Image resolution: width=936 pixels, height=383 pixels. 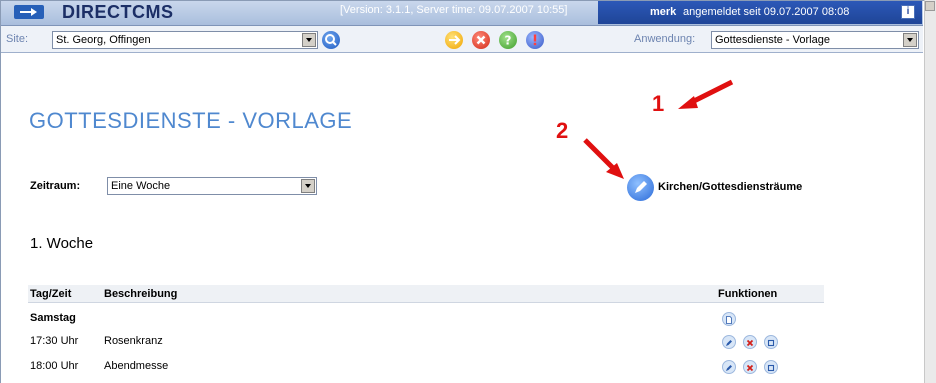 I want to click on annotation-number-2: 2, so click(x=562, y=130).